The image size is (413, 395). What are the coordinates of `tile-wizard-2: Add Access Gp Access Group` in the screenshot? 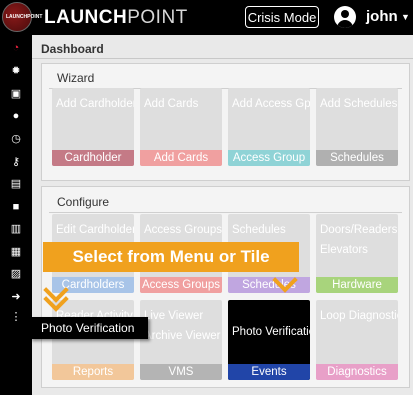 It's located at (269, 127).